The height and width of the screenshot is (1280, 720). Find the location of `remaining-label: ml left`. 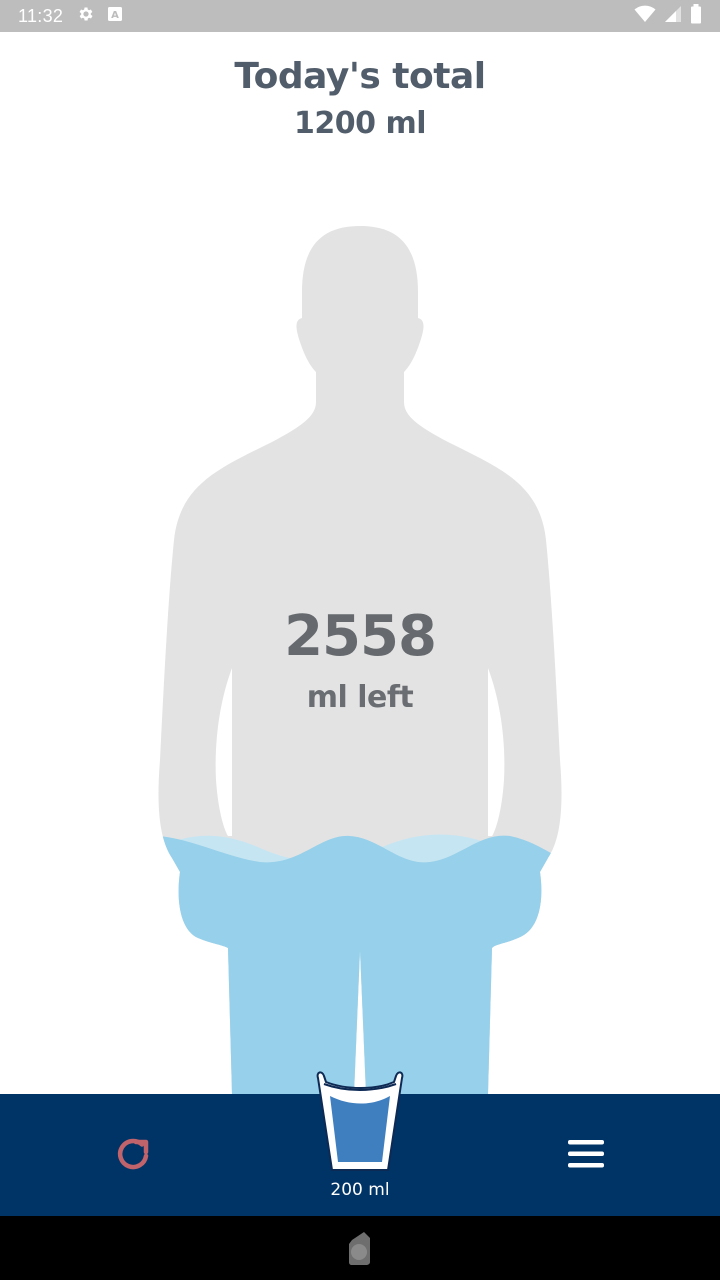

remaining-label: ml left is located at coordinates (360, 697).